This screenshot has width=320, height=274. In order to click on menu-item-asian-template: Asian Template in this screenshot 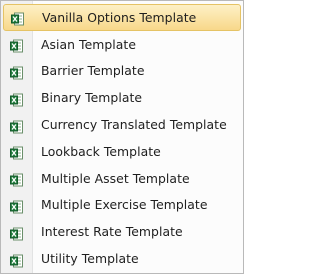, I will do `click(122, 44)`.